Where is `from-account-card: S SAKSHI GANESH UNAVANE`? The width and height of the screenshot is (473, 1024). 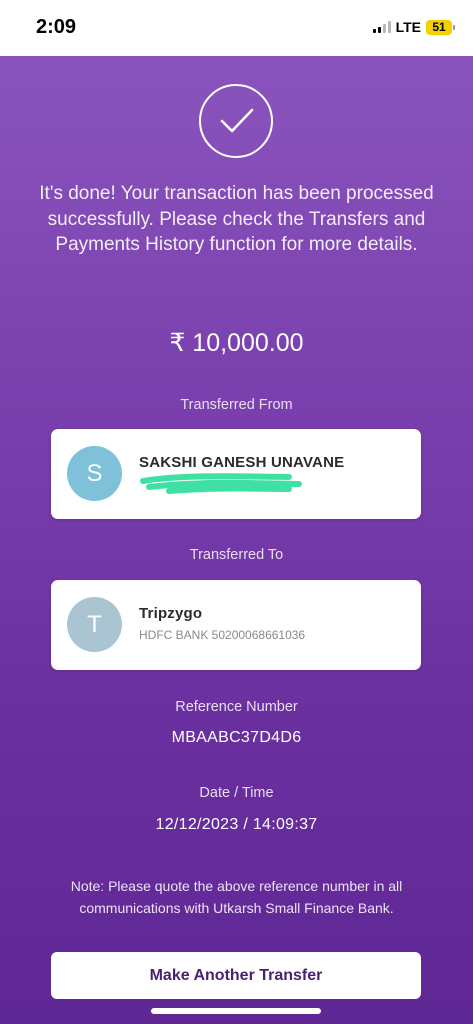 from-account-card: S SAKSHI GANESH UNAVANE is located at coordinates (236, 474).